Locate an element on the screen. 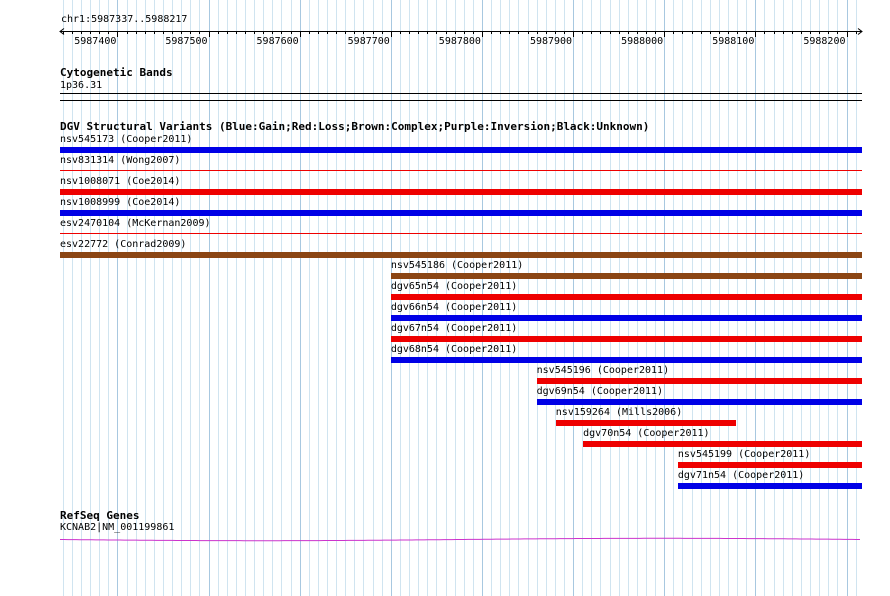 This screenshot has height=596, width=890. refseq-gene-label: KCNAB2|NM_001199861 is located at coordinates (117, 527).